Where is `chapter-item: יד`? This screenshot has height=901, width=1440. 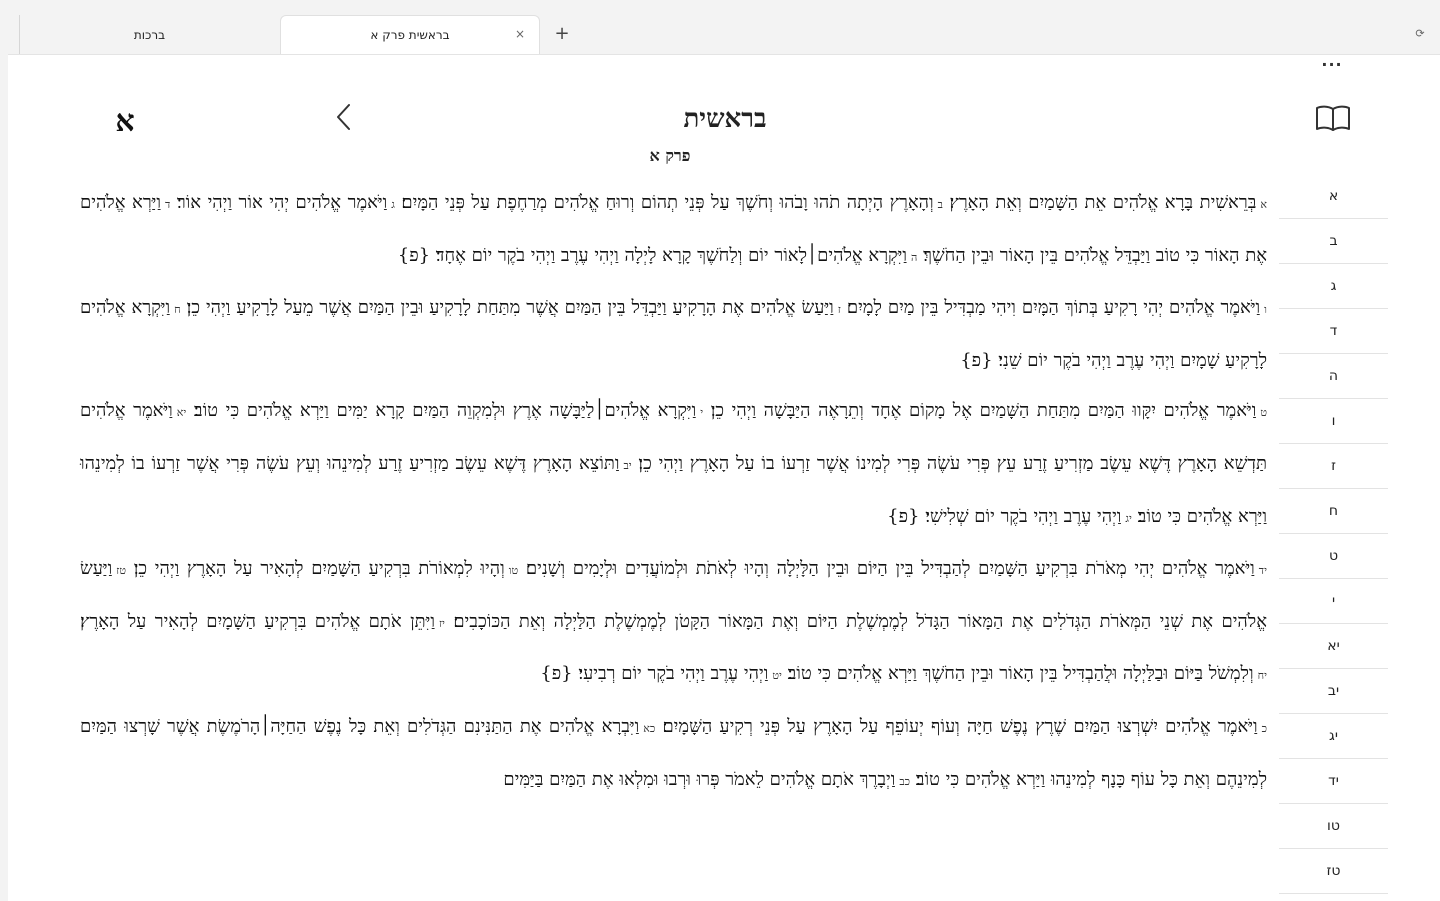 chapter-item: יד is located at coordinates (1333, 781).